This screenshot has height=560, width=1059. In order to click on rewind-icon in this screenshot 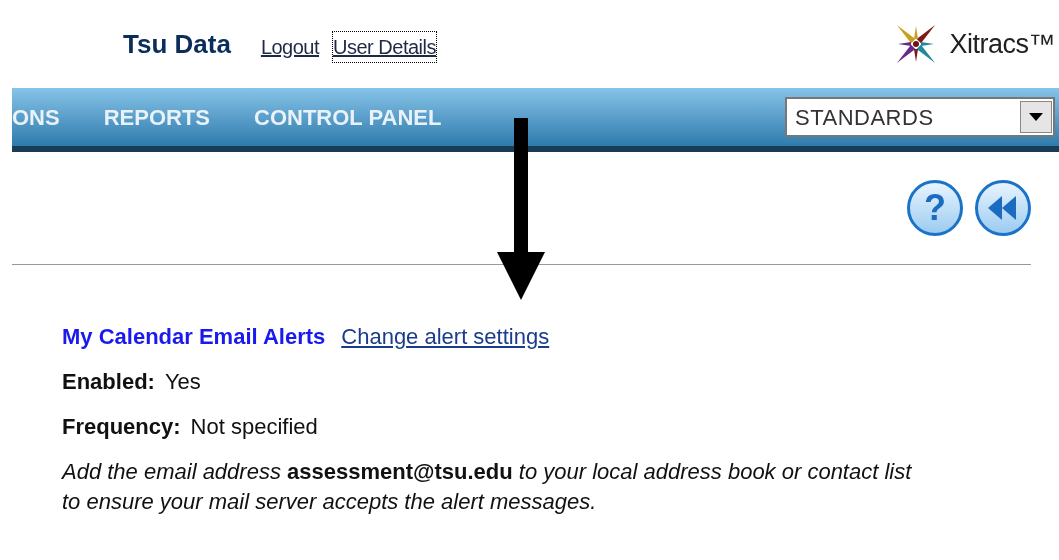, I will do `click(1003, 208)`.